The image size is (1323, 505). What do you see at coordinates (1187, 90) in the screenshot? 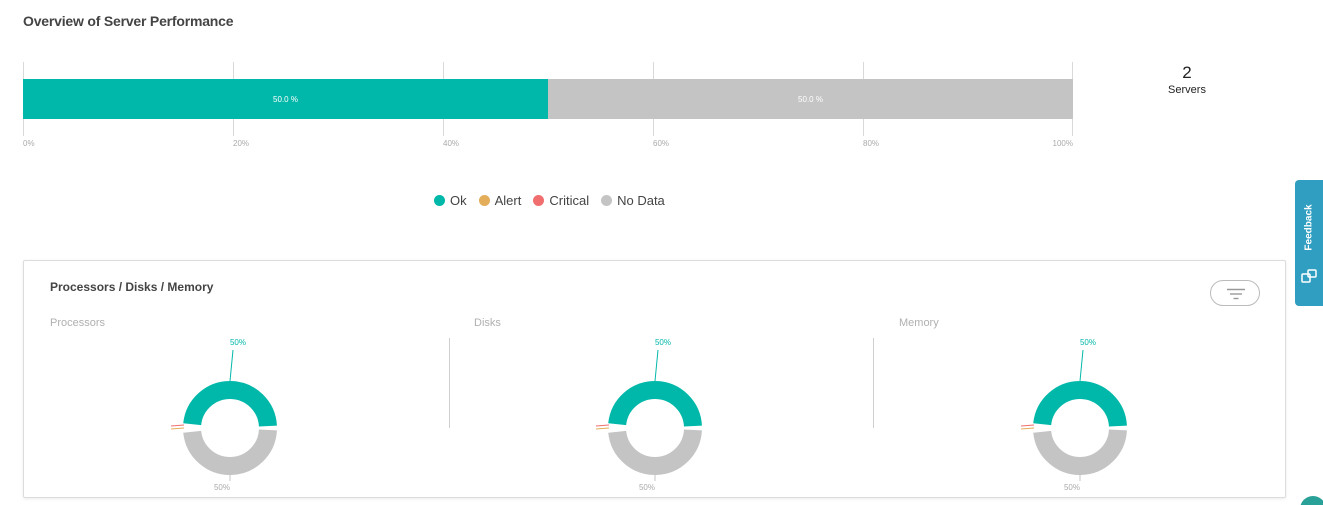
I see `server-count-label: Servers` at bounding box center [1187, 90].